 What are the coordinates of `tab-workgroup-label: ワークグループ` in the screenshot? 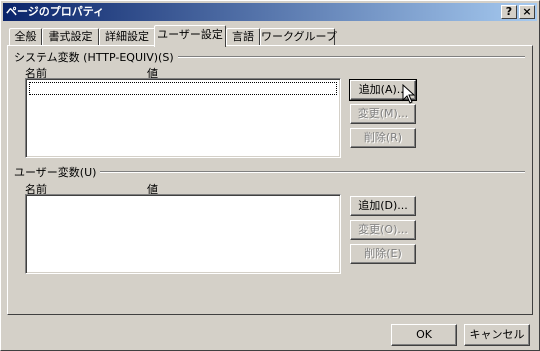 It's located at (299, 36).